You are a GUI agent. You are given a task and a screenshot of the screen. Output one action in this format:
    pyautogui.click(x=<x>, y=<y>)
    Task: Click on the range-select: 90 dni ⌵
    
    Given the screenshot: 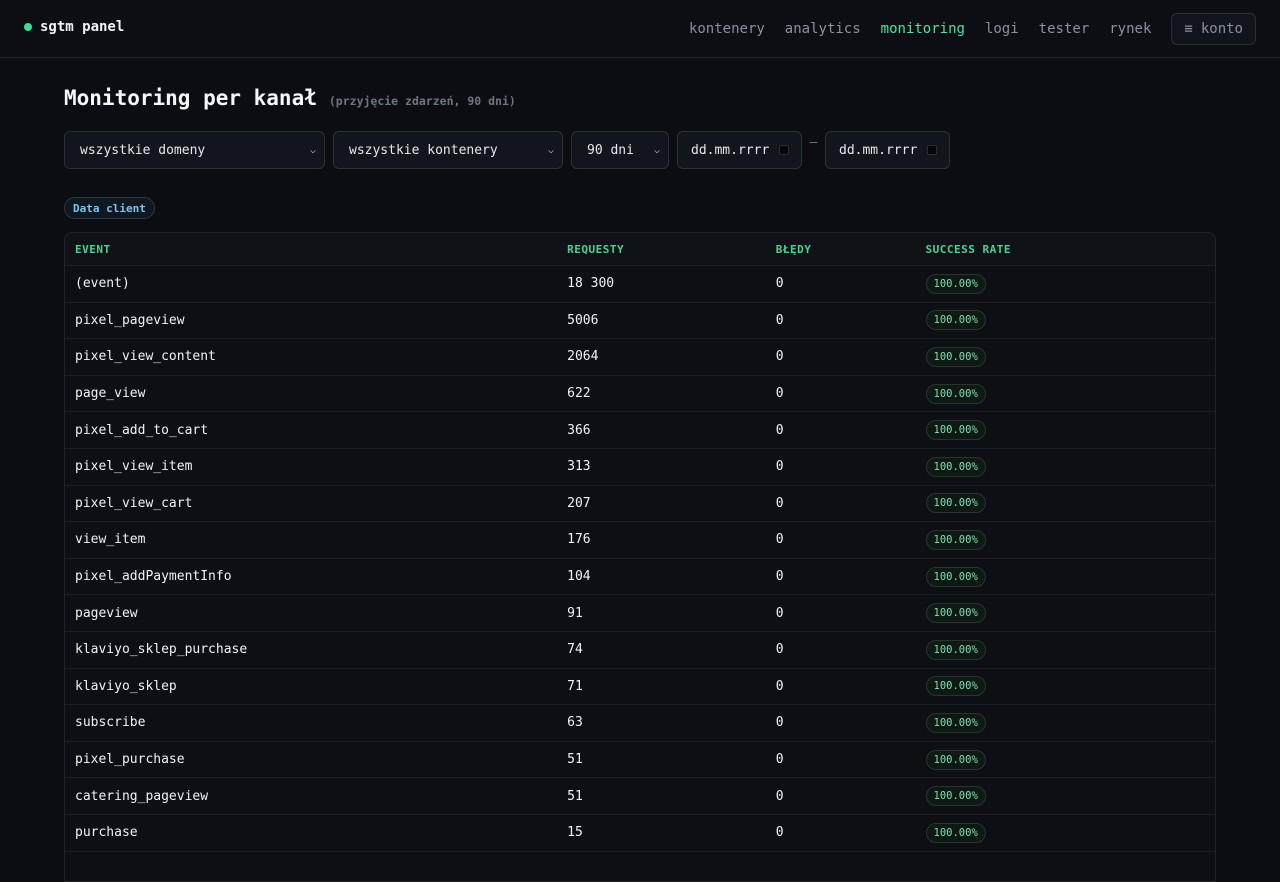 What is the action you would take?
    pyautogui.click(x=620, y=150)
    